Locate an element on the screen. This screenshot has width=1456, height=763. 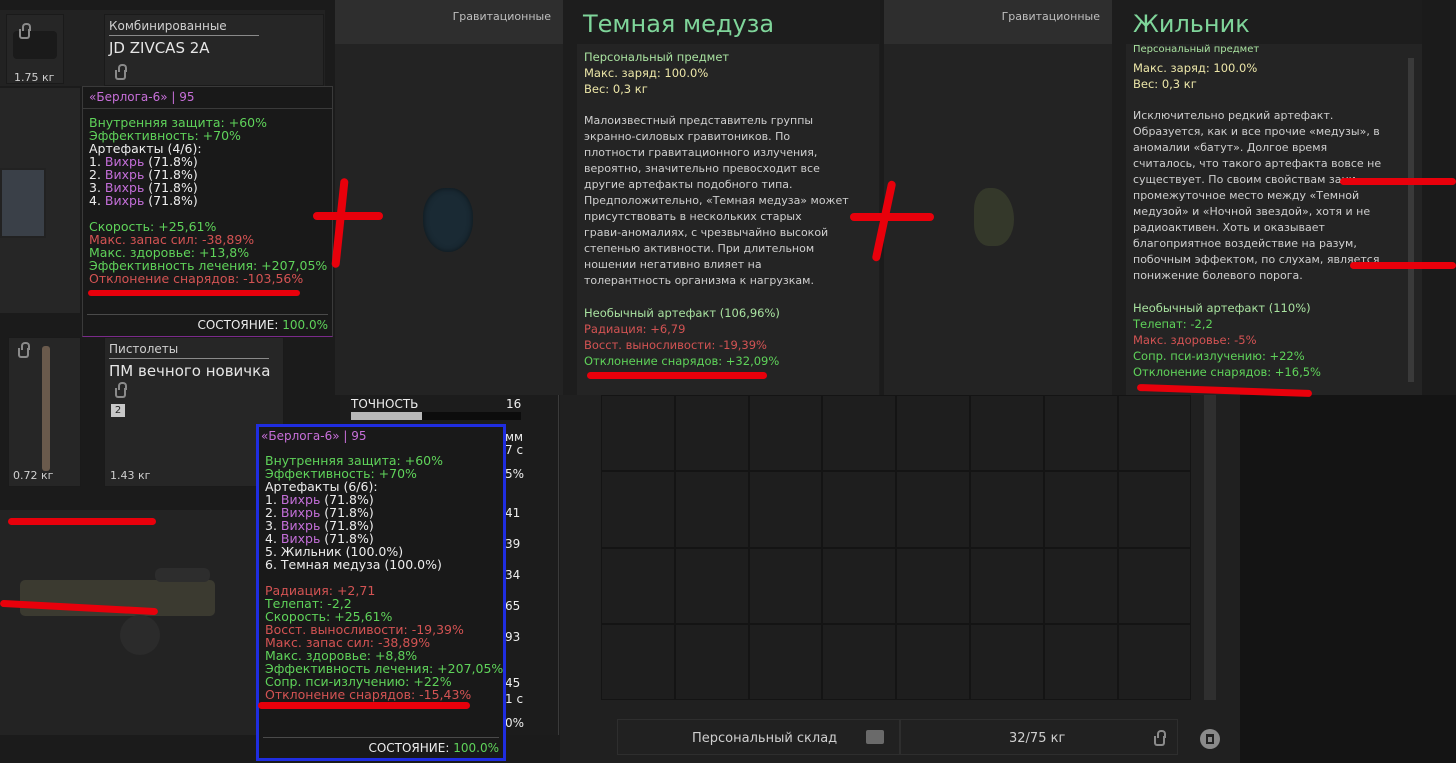
armor-slot is located at coordinates (40, 200).